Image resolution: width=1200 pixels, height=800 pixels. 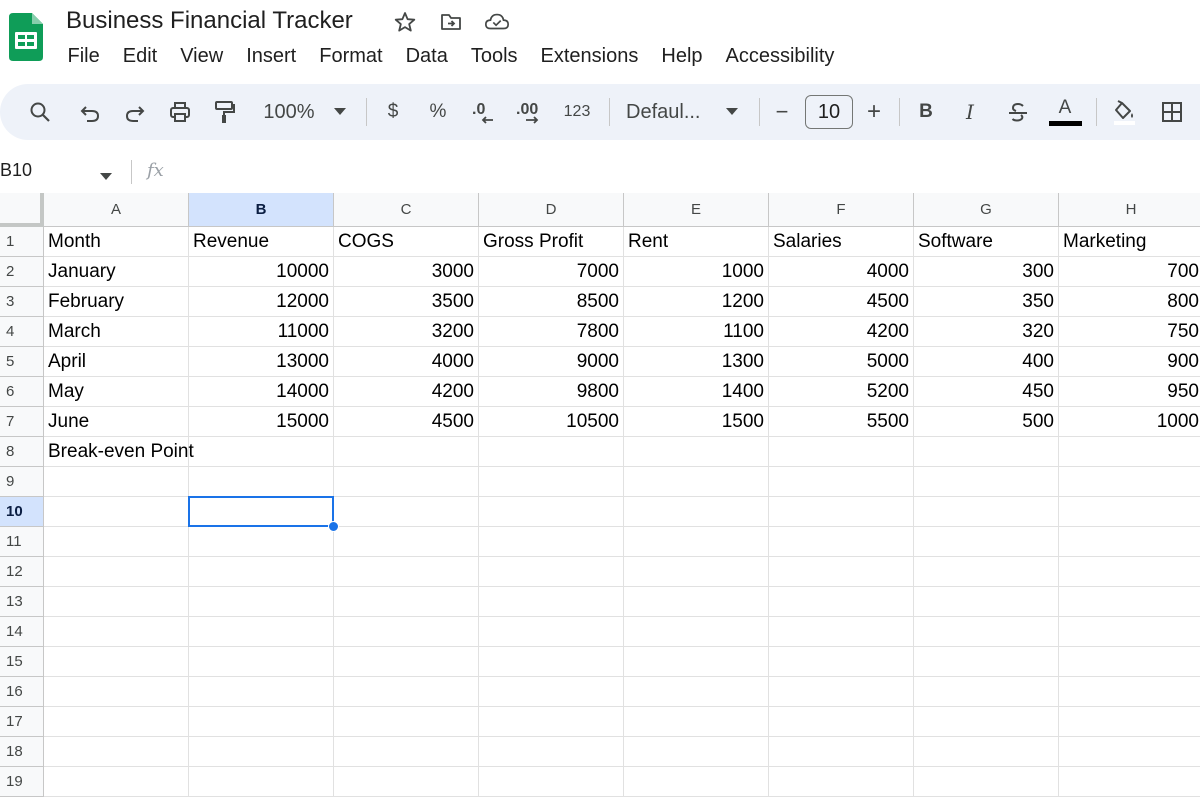 What do you see at coordinates (1129, 332) in the screenshot?
I see `cell-h4: 750` at bounding box center [1129, 332].